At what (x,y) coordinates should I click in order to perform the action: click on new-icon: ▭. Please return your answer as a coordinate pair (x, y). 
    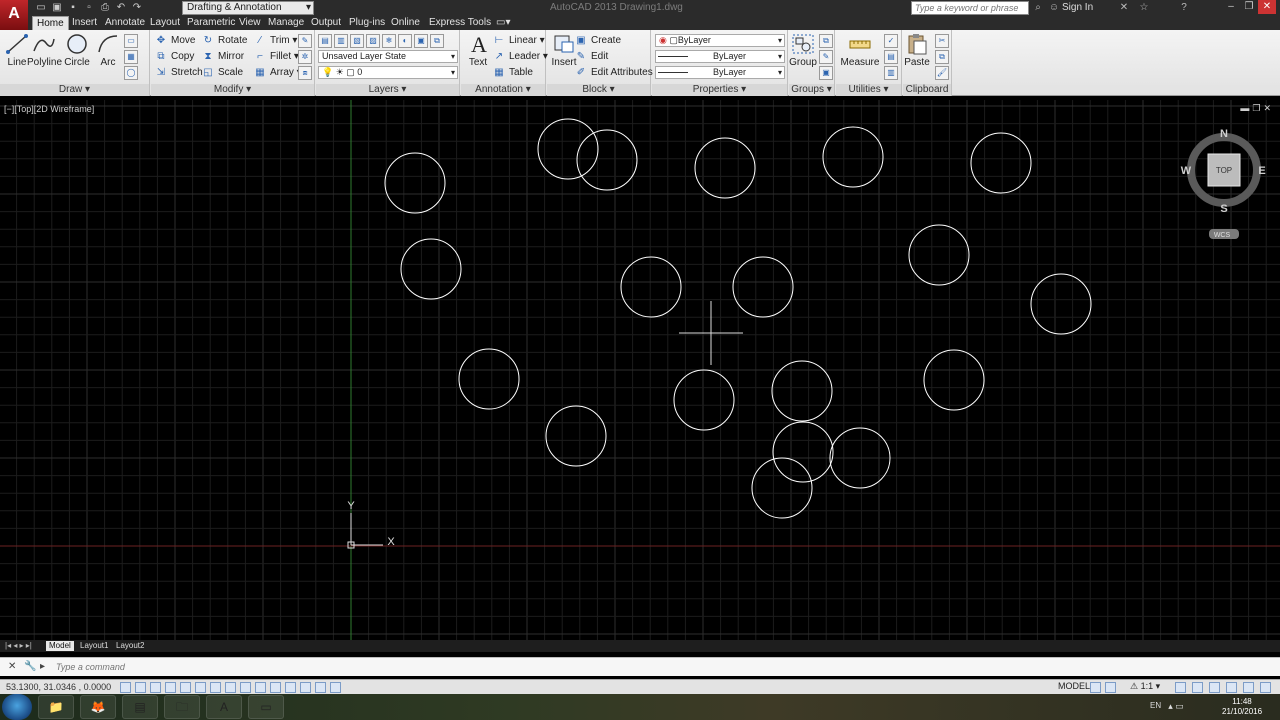
    Looking at the image, I should click on (41, 8).